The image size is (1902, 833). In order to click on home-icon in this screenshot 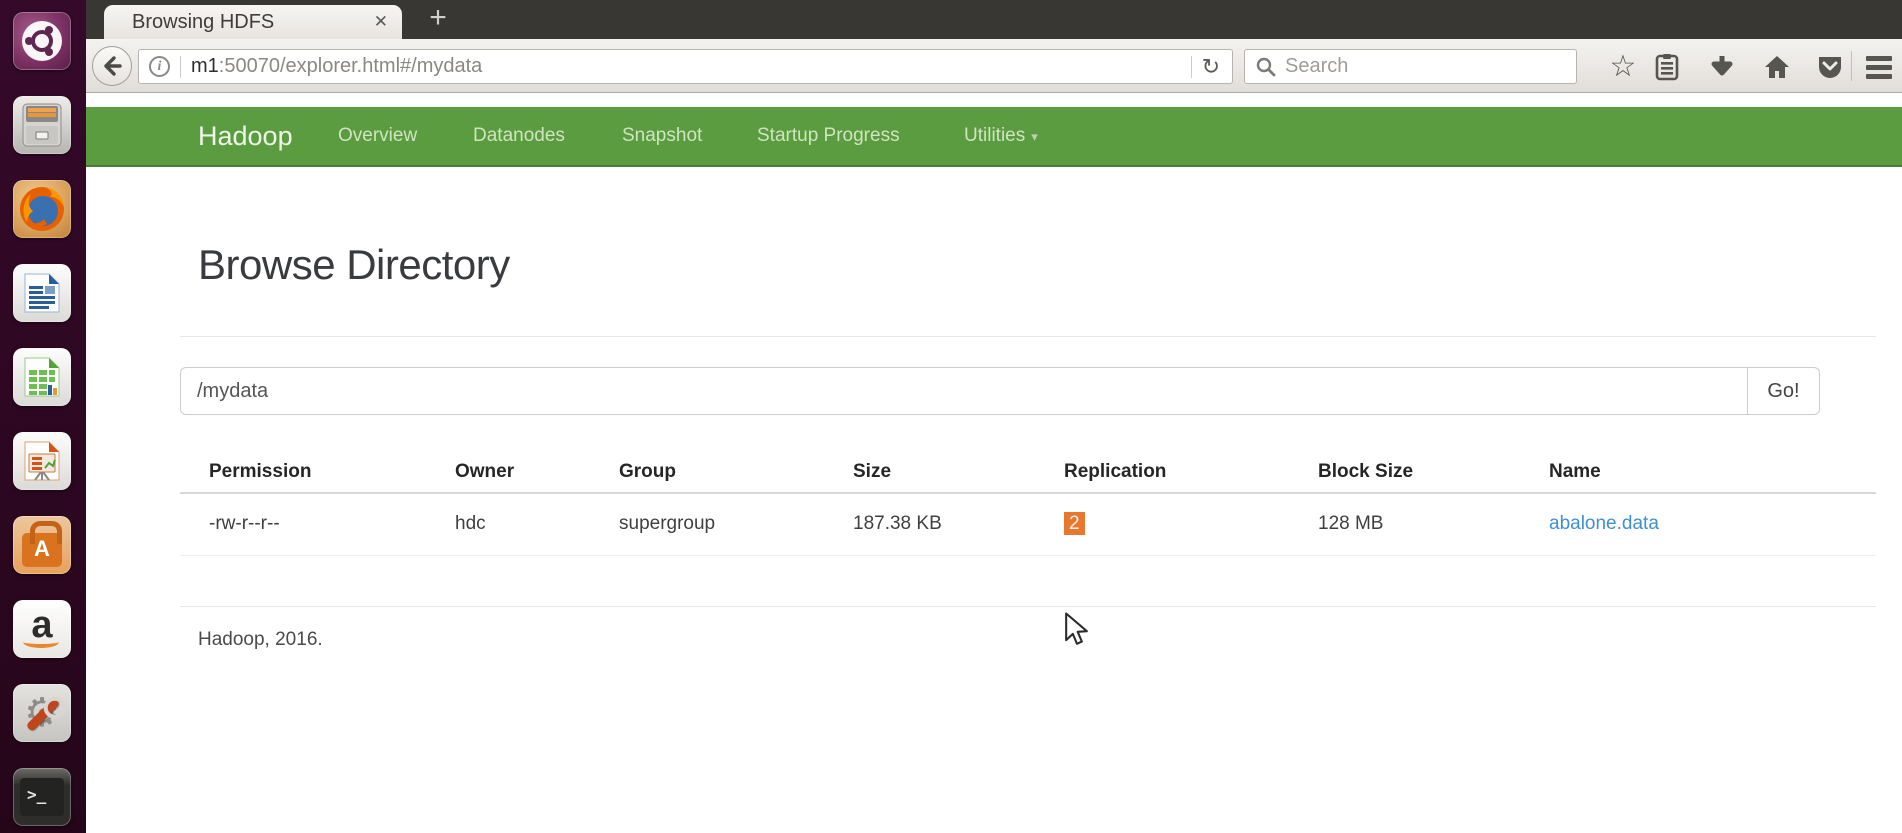, I will do `click(1777, 67)`.